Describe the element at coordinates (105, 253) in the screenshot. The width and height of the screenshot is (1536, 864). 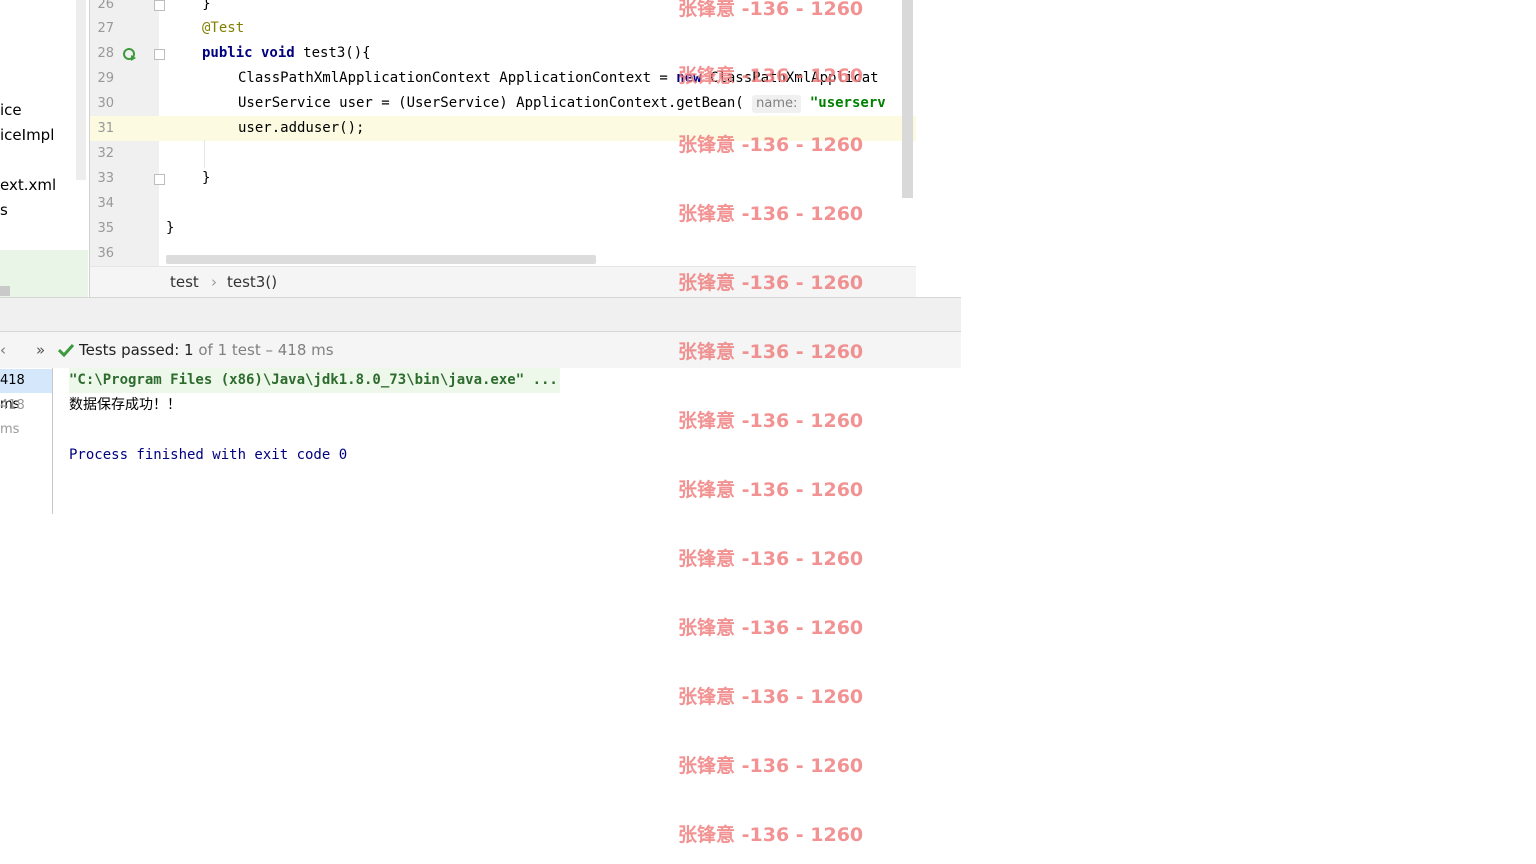
I see `line-number: 36` at that location.